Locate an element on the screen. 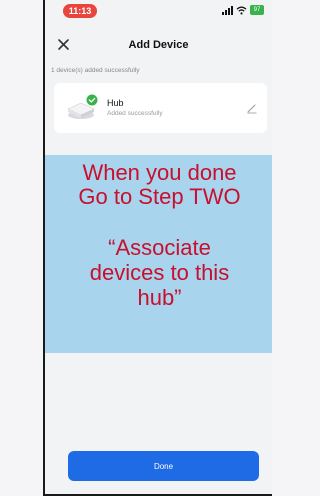  nav-bar: Add Device is located at coordinates (158, 45).